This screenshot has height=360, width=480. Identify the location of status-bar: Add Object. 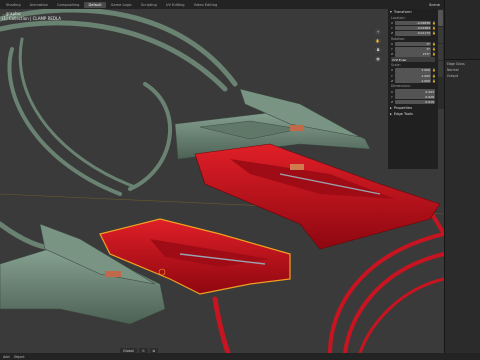
(240, 356).